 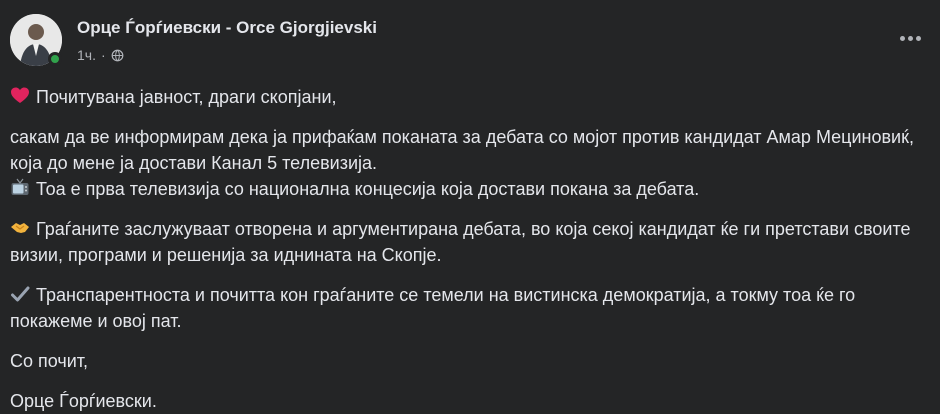 I want to click on author-name: Орце Ѓорѓиевски - Orce Gjorgjievski, so click(x=227, y=28).